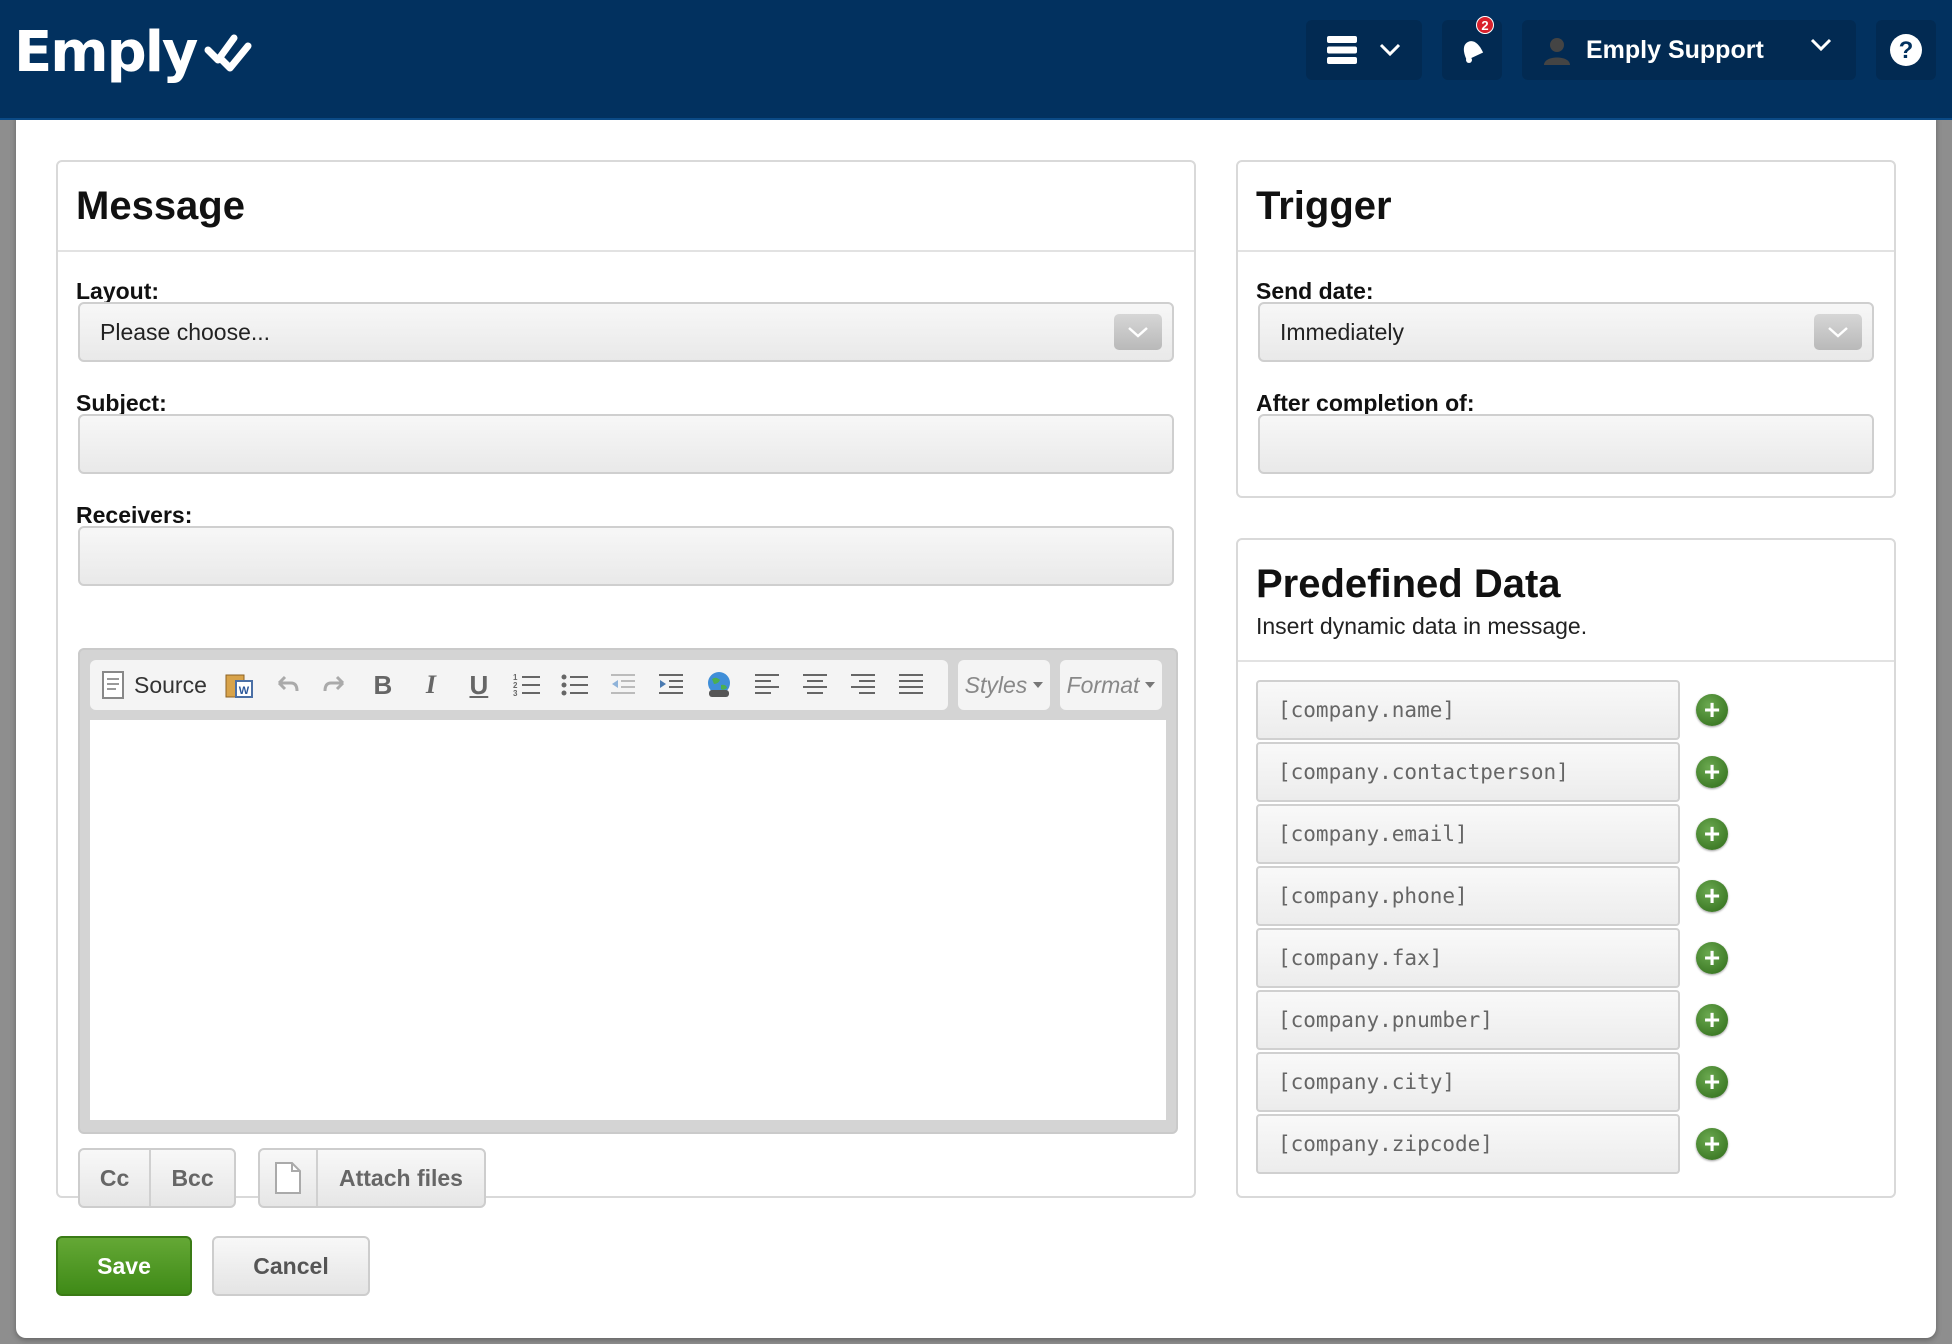  I want to click on cancel-label: Cancel, so click(291, 1265).